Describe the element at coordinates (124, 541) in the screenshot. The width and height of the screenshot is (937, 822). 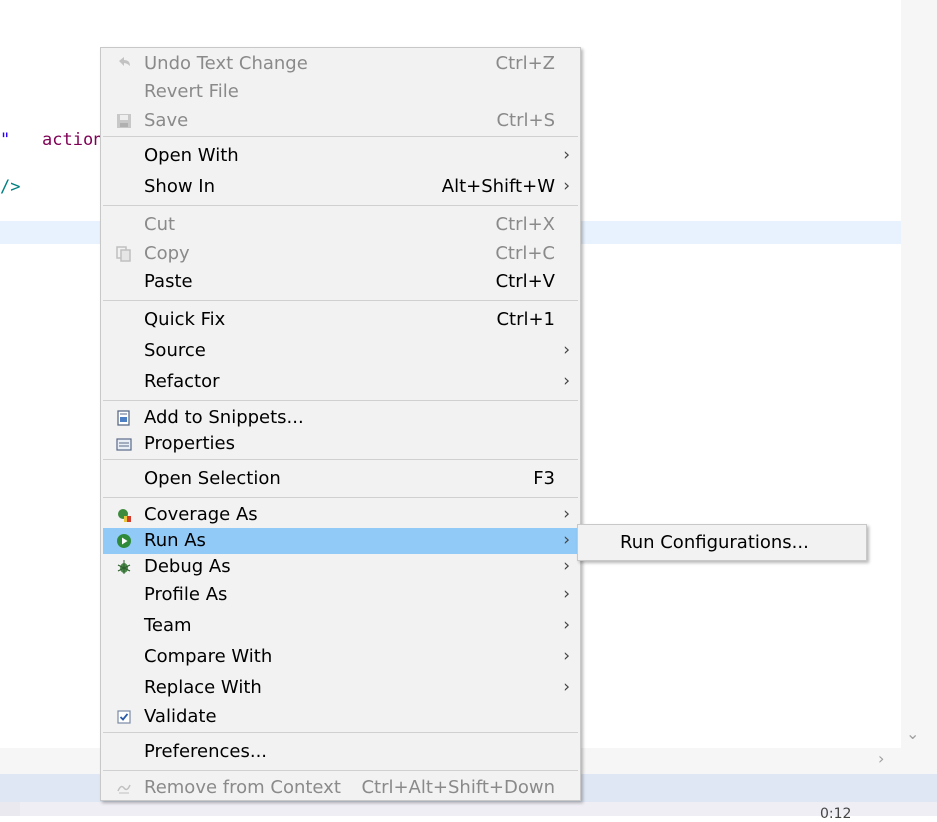
I see `run-icon` at that location.